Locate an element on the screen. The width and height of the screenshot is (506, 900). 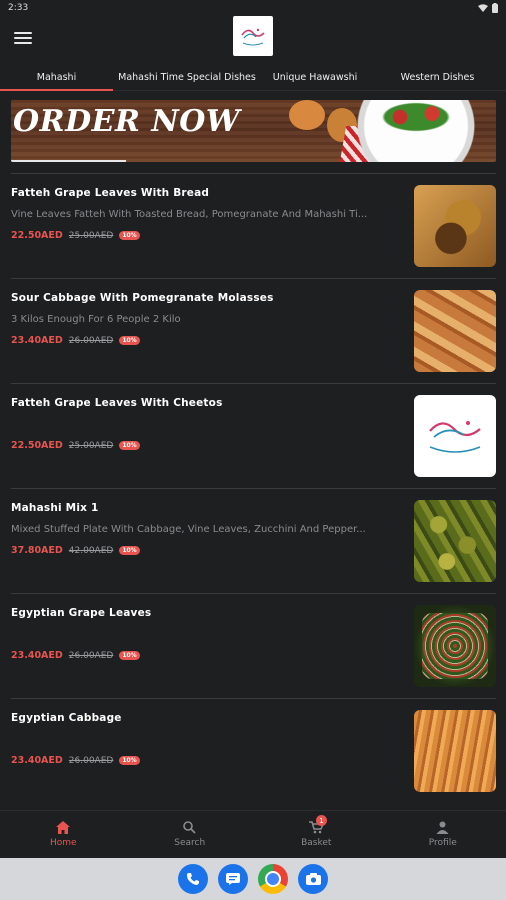
item-name: Fatteh Grape Leaves With Cheetos is located at coordinates (117, 403).